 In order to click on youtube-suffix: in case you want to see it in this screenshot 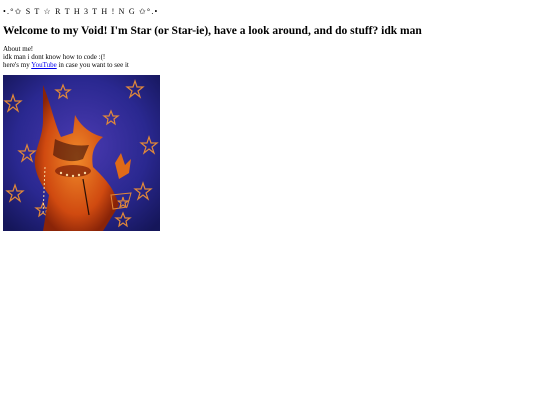, I will do `click(92, 65)`.